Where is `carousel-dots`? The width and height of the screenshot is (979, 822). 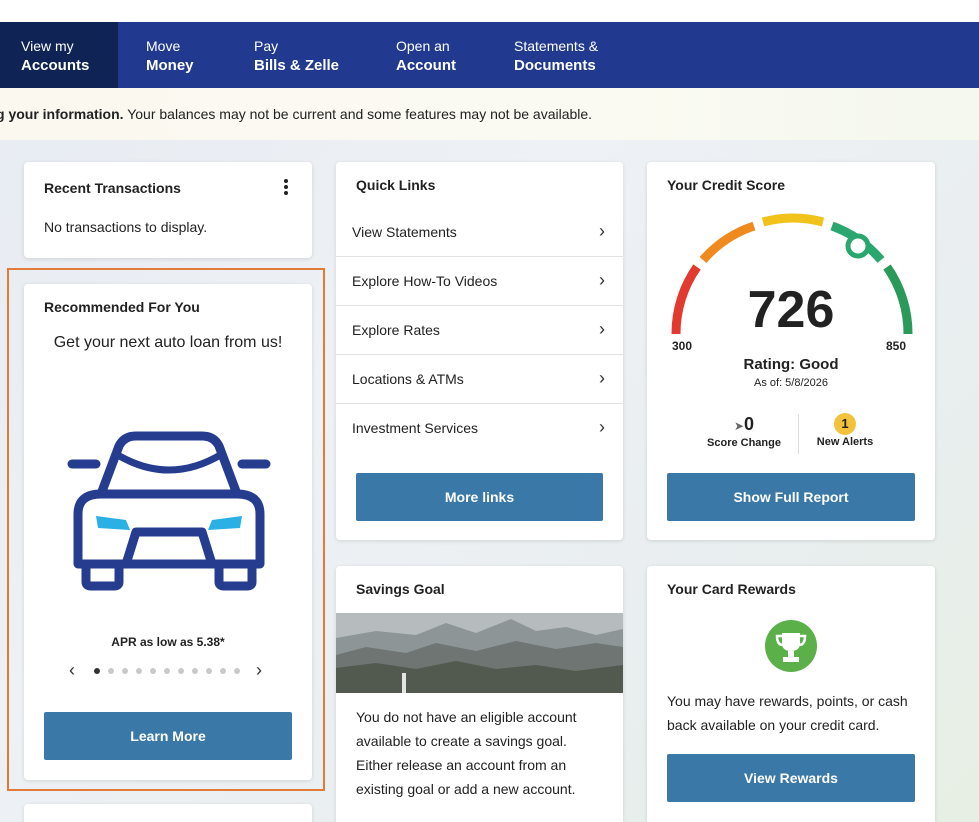
carousel-dots is located at coordinates (167, 671).